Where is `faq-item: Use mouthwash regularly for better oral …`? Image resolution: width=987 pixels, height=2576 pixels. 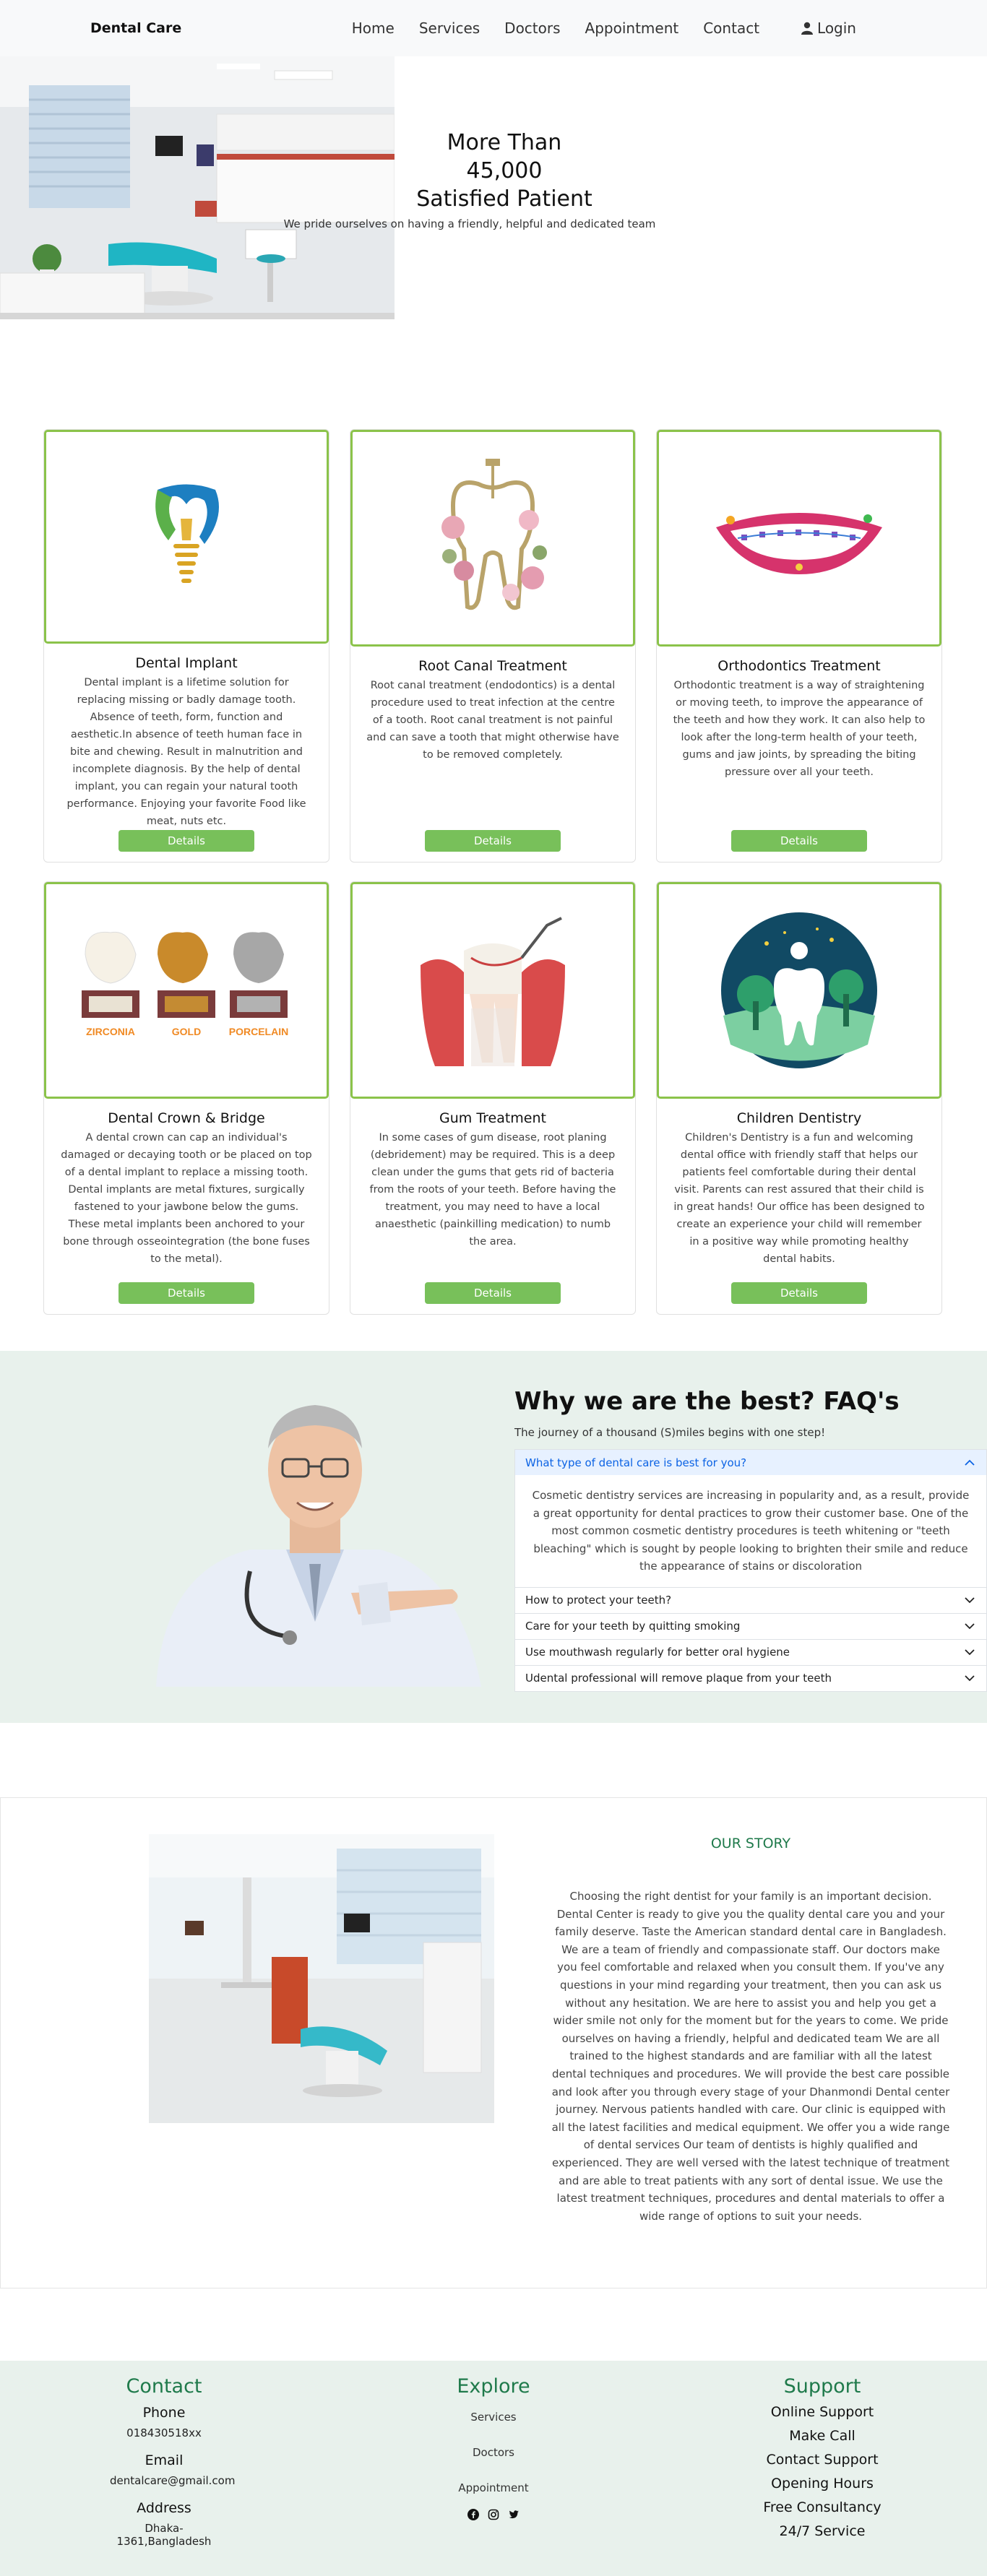 faq-item: Use mouthwash regularly for better oral … is located at coordinates (750, 1653).